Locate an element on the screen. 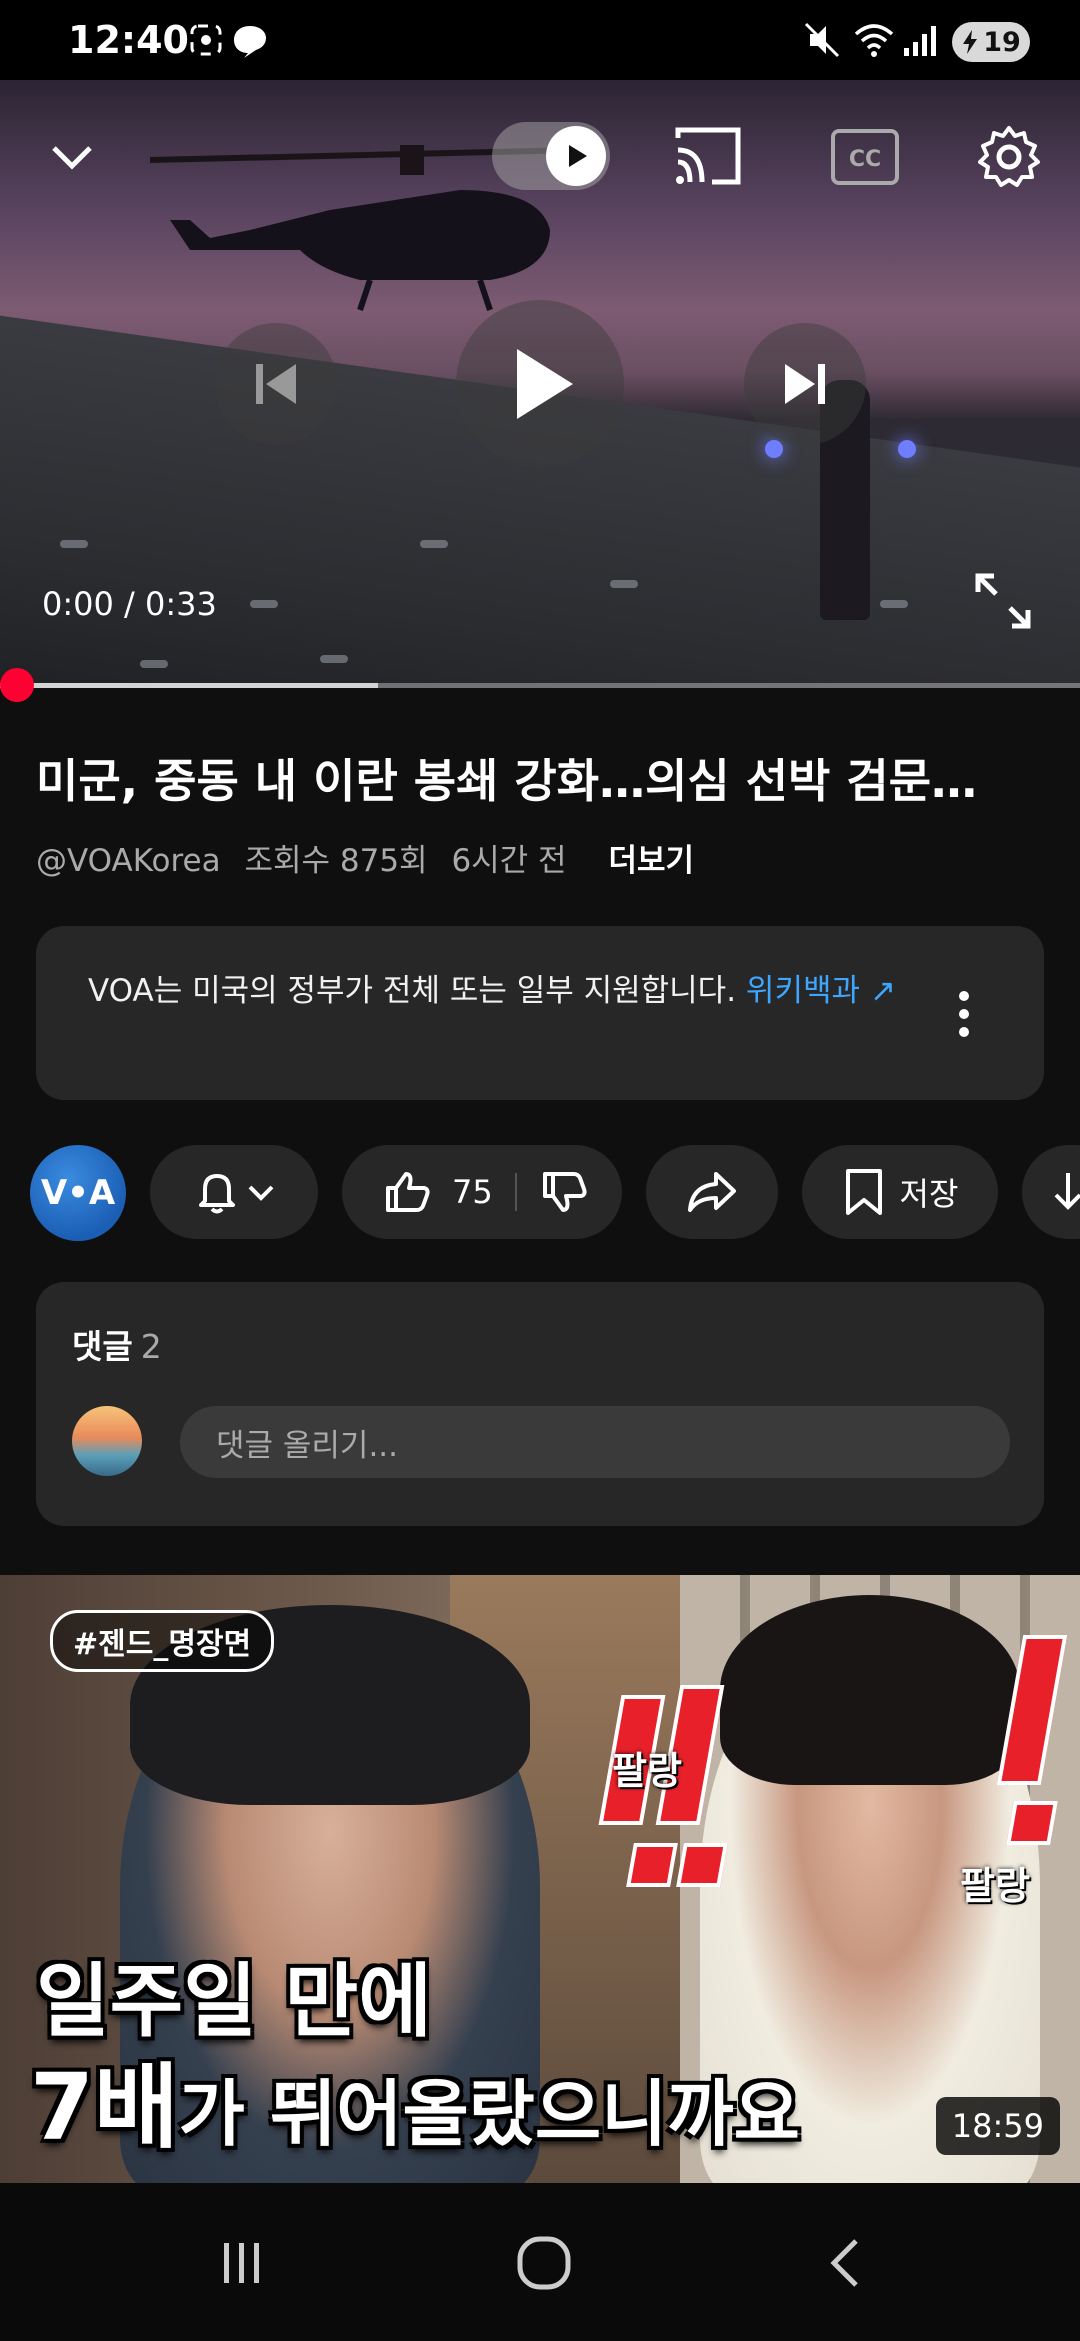 The height and width of the screenshot is (2341, 1080). cast-icon is located at coordinates (708, 158).